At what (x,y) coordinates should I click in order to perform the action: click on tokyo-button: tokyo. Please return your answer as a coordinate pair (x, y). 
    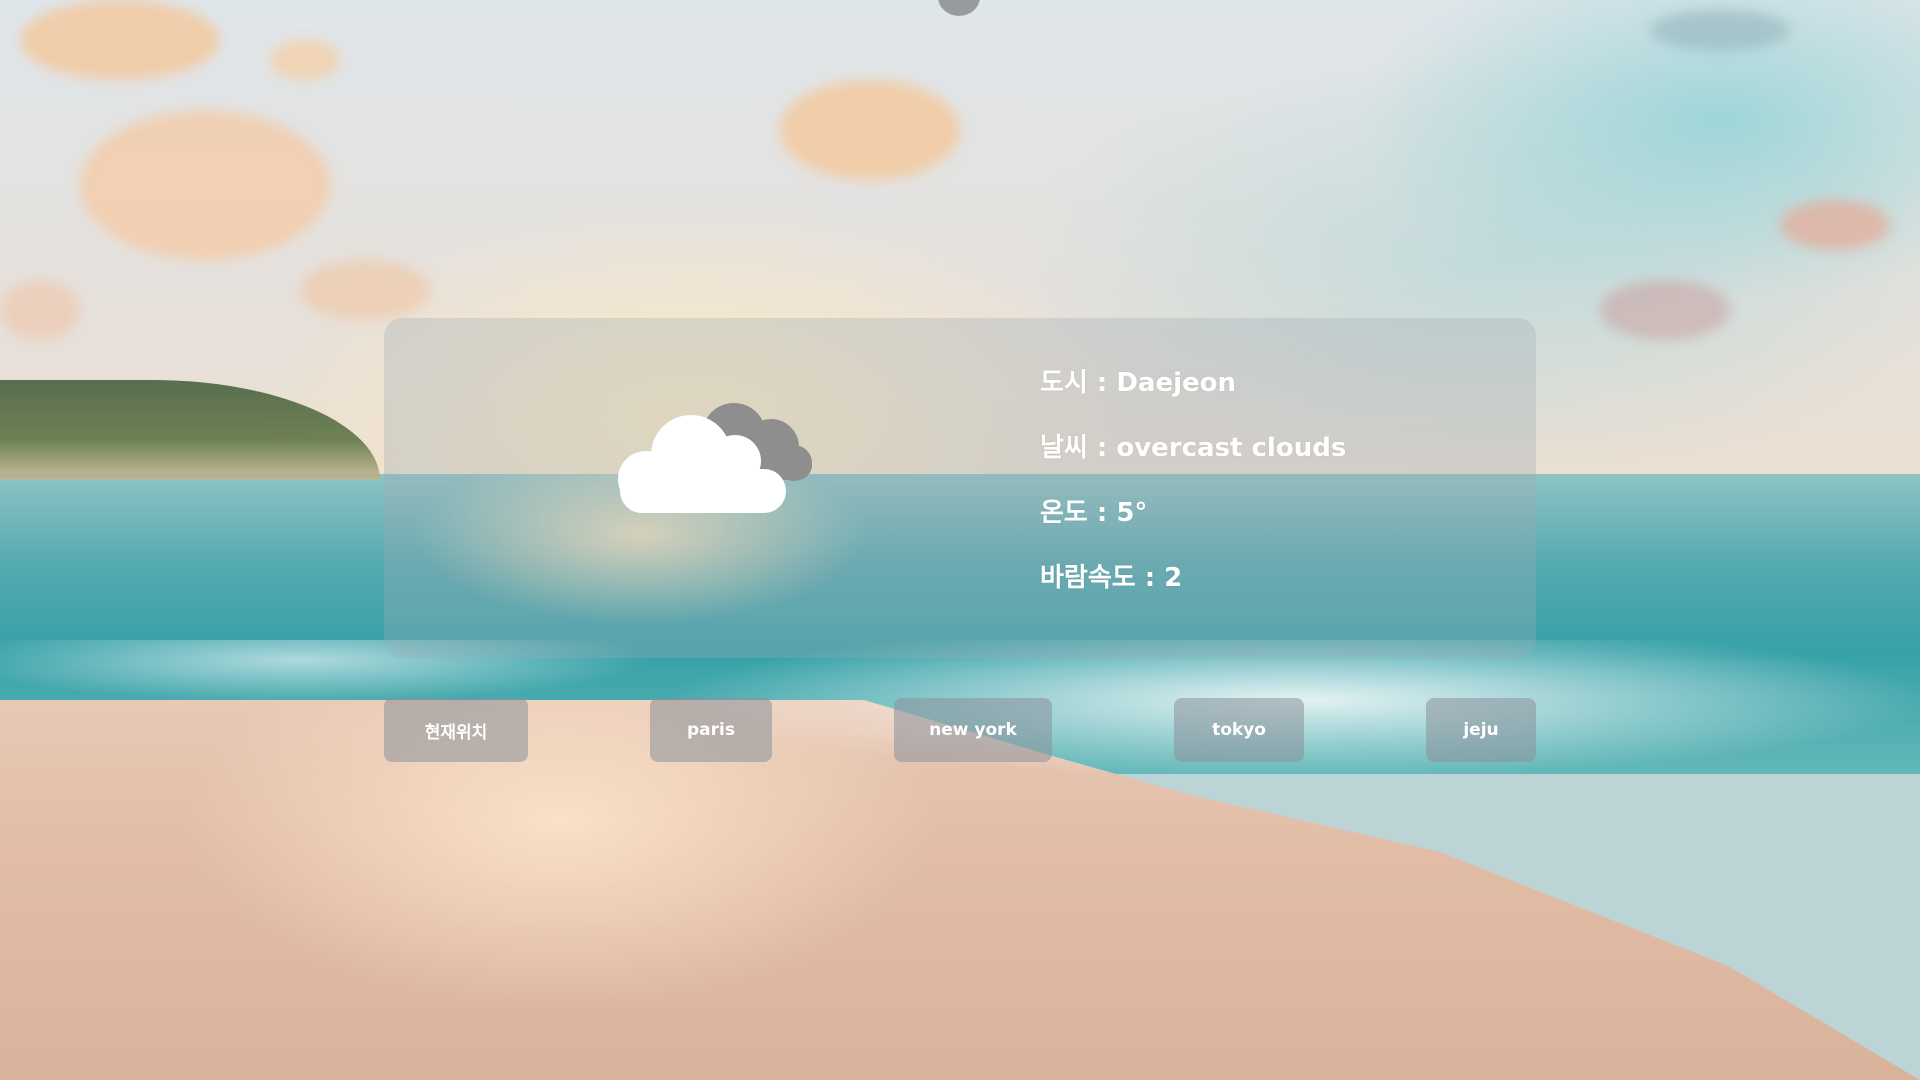
    Looking at the image, I should click on (1239, 730).